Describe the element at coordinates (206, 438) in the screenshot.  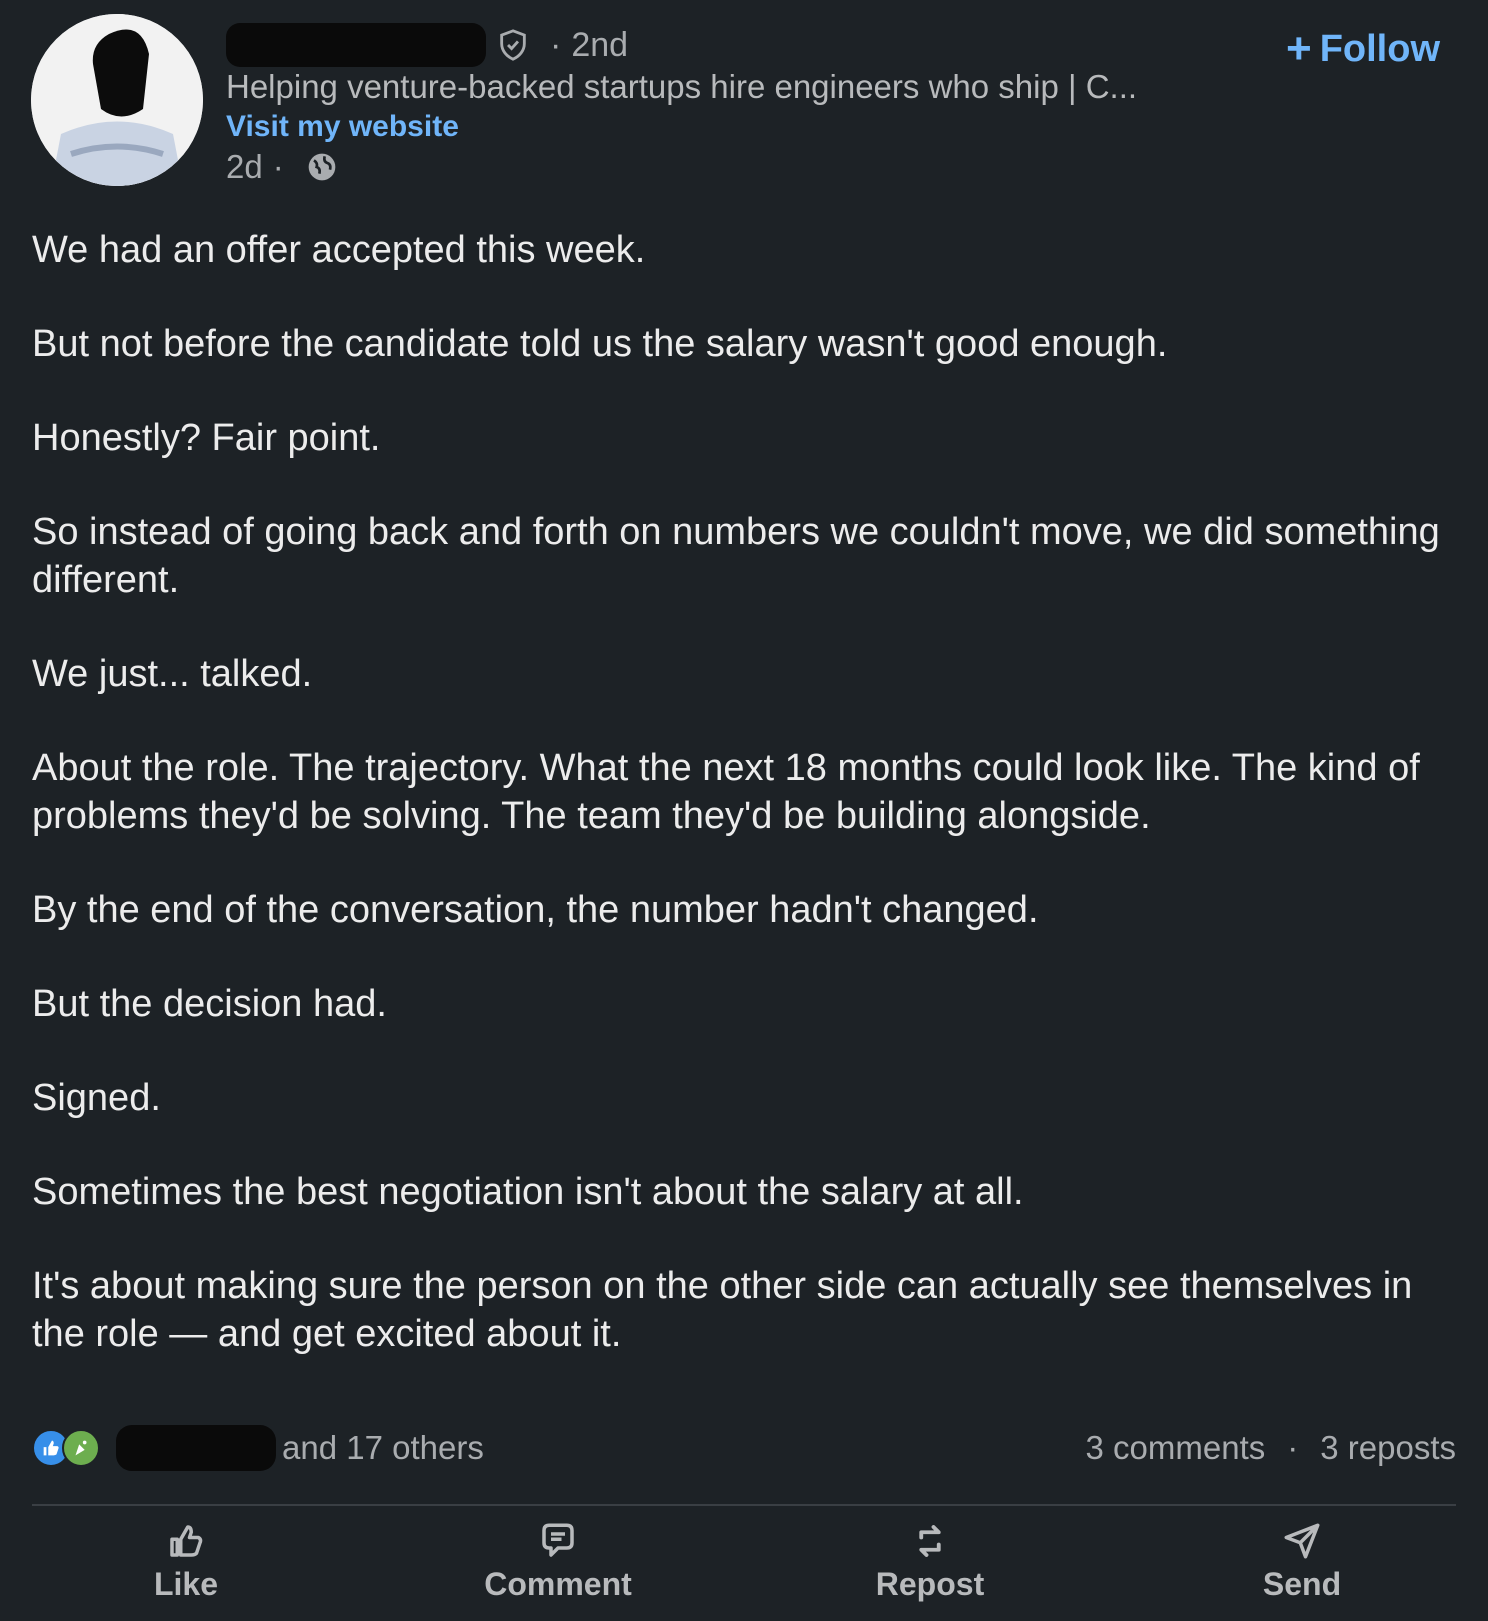
I see `post-paragraph: Honestly? Fair point.` at that location.